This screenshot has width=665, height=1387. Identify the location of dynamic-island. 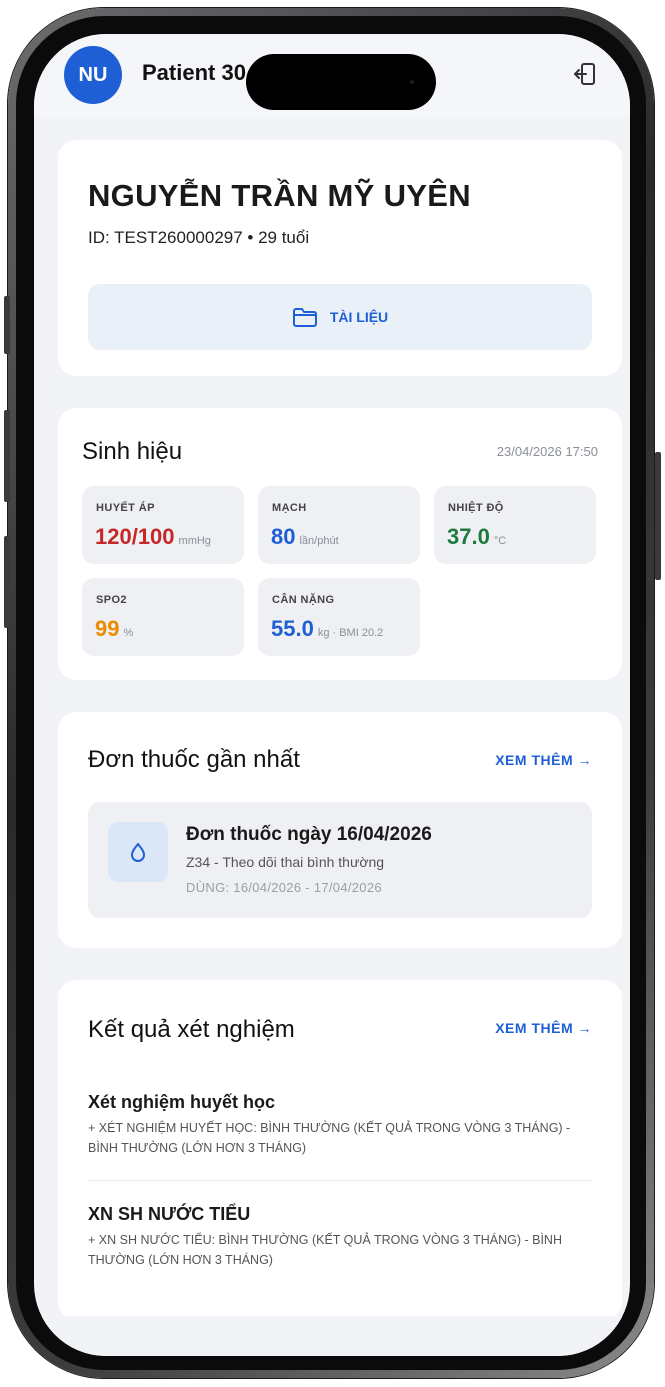
(341, 82).